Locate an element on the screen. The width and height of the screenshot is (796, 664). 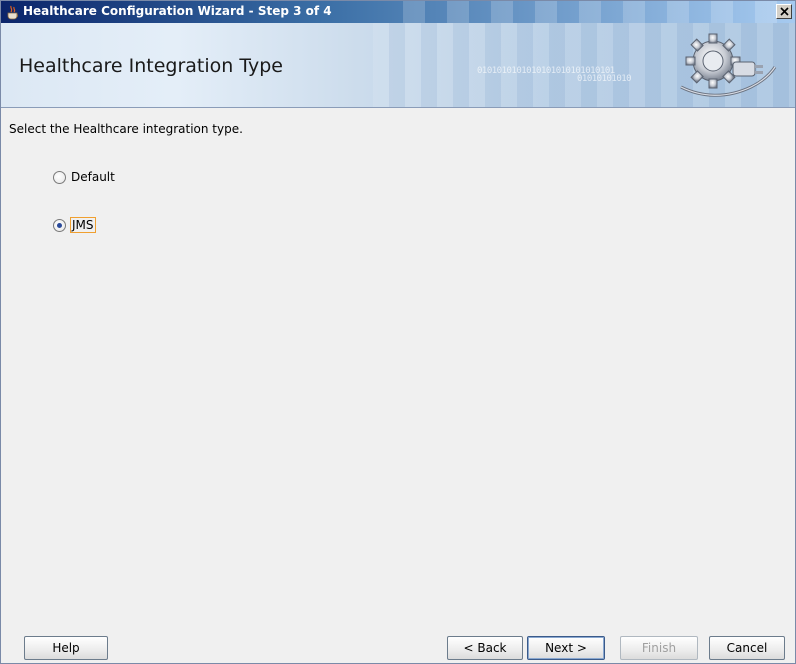
cancel-button: Cancel is located at coordinates (747, 648).